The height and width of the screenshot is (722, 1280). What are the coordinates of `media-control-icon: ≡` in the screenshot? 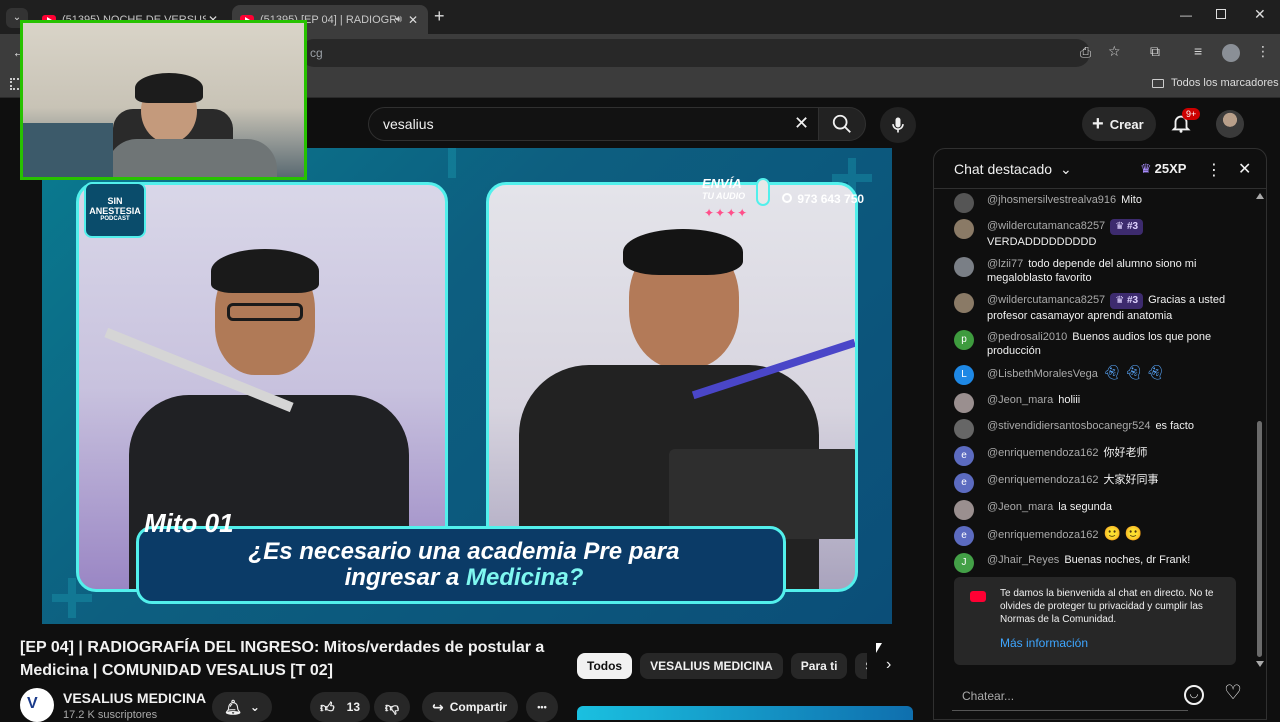 It's located at (1198, 51).